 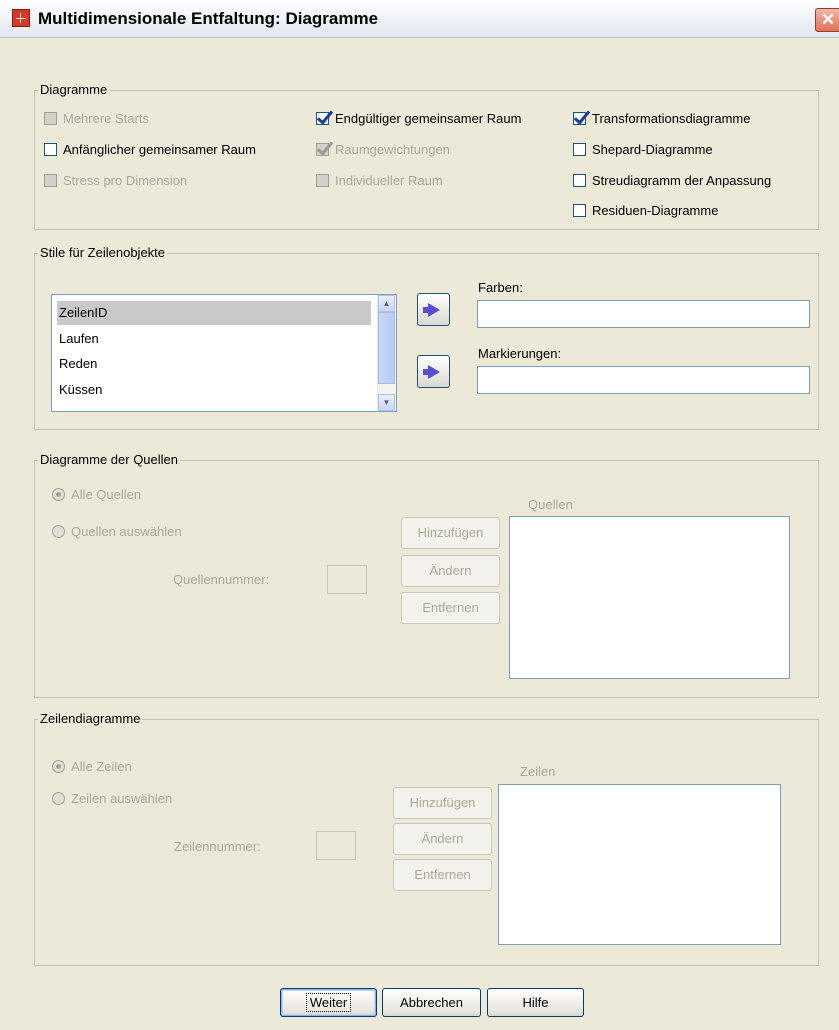 I want to click on zeilen-entfernen-button: Entfernen, so click(x=442, y=875).